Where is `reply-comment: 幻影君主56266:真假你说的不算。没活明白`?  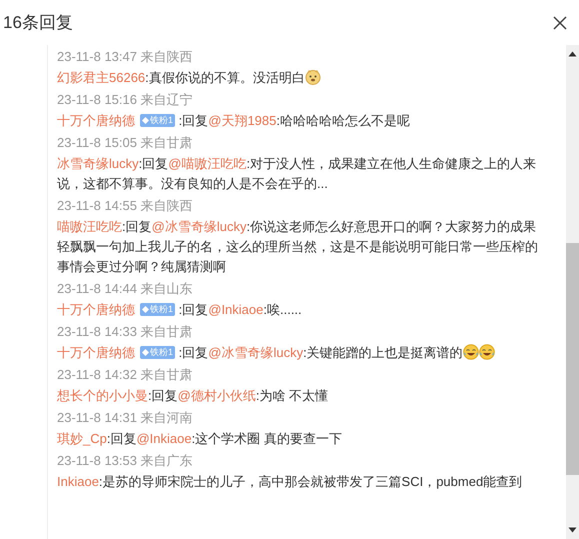
reply-comment: 幻影君主56266:真假你说的不算。没活明白 is located at coordinates (303, 78).